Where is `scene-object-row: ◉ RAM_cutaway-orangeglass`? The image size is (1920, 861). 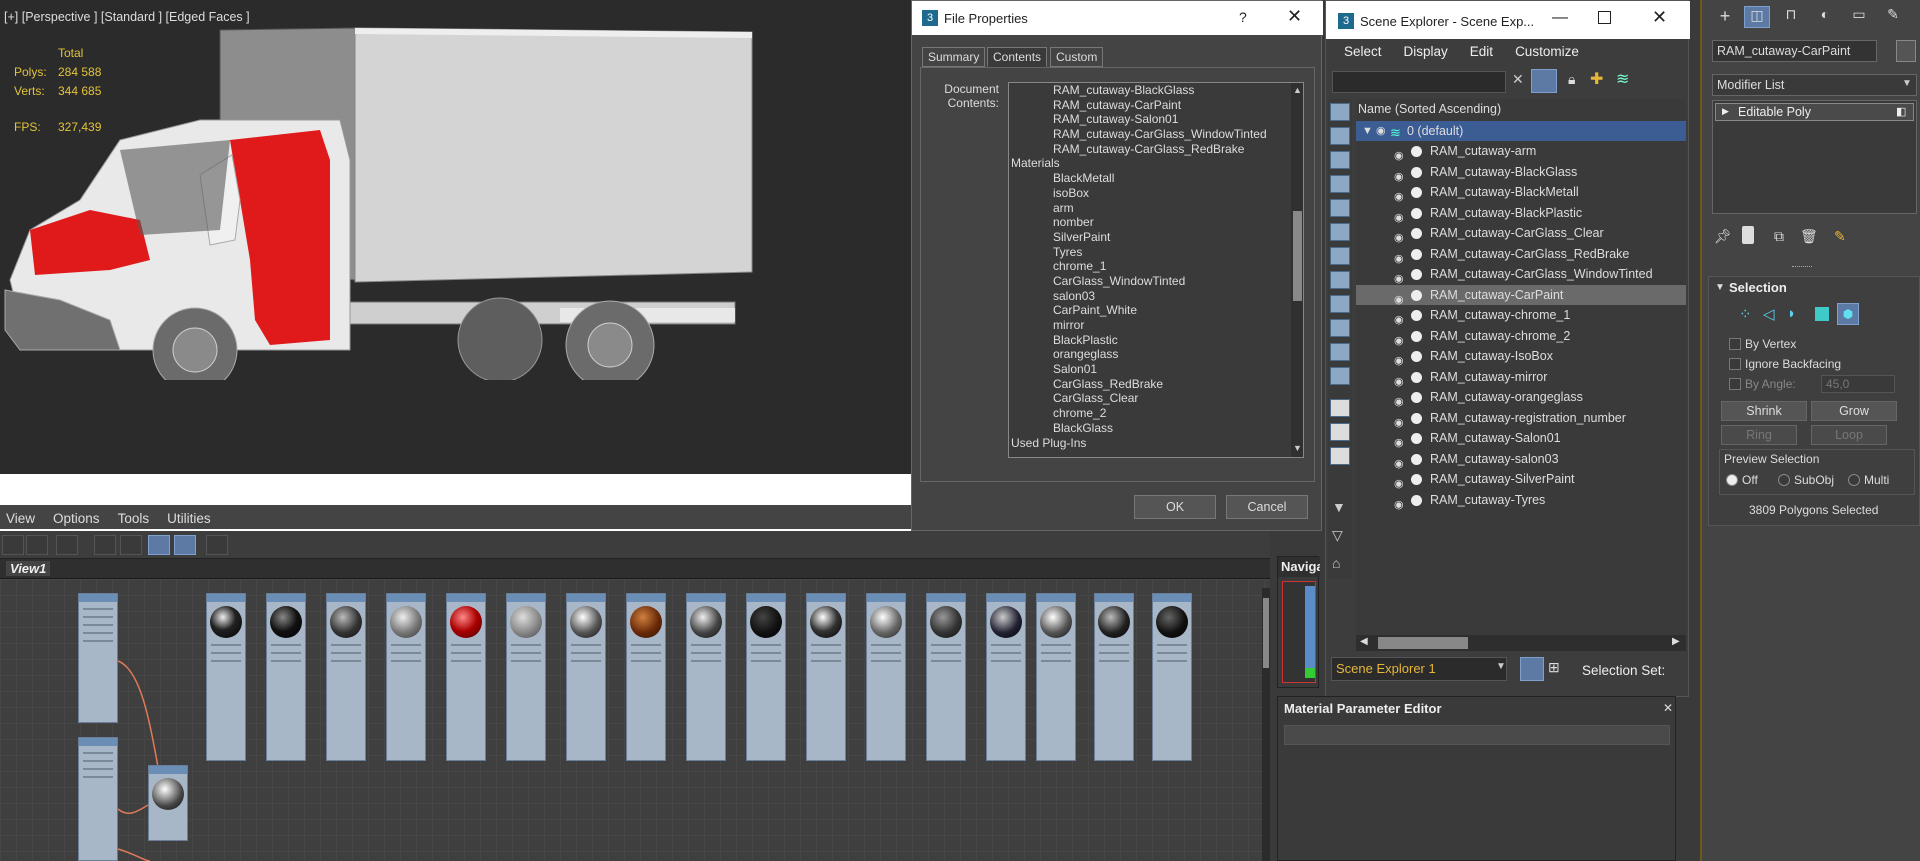 scene-object-row: ◉ RAM_cutaway-orangeglass is located at coordinates (1521, 397).